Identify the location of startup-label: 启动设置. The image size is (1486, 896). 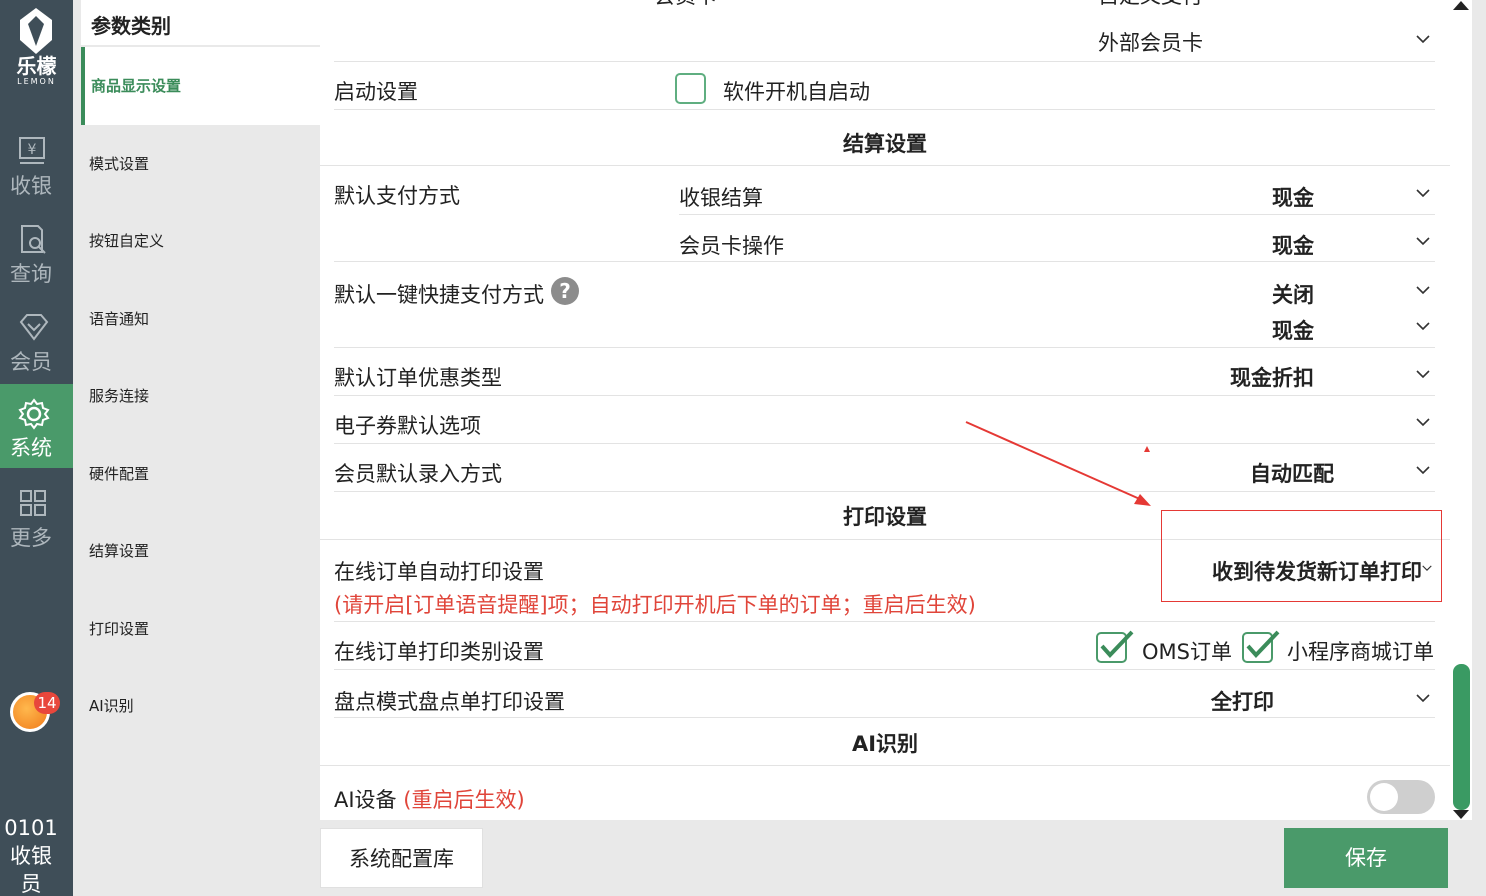
(376, 92).